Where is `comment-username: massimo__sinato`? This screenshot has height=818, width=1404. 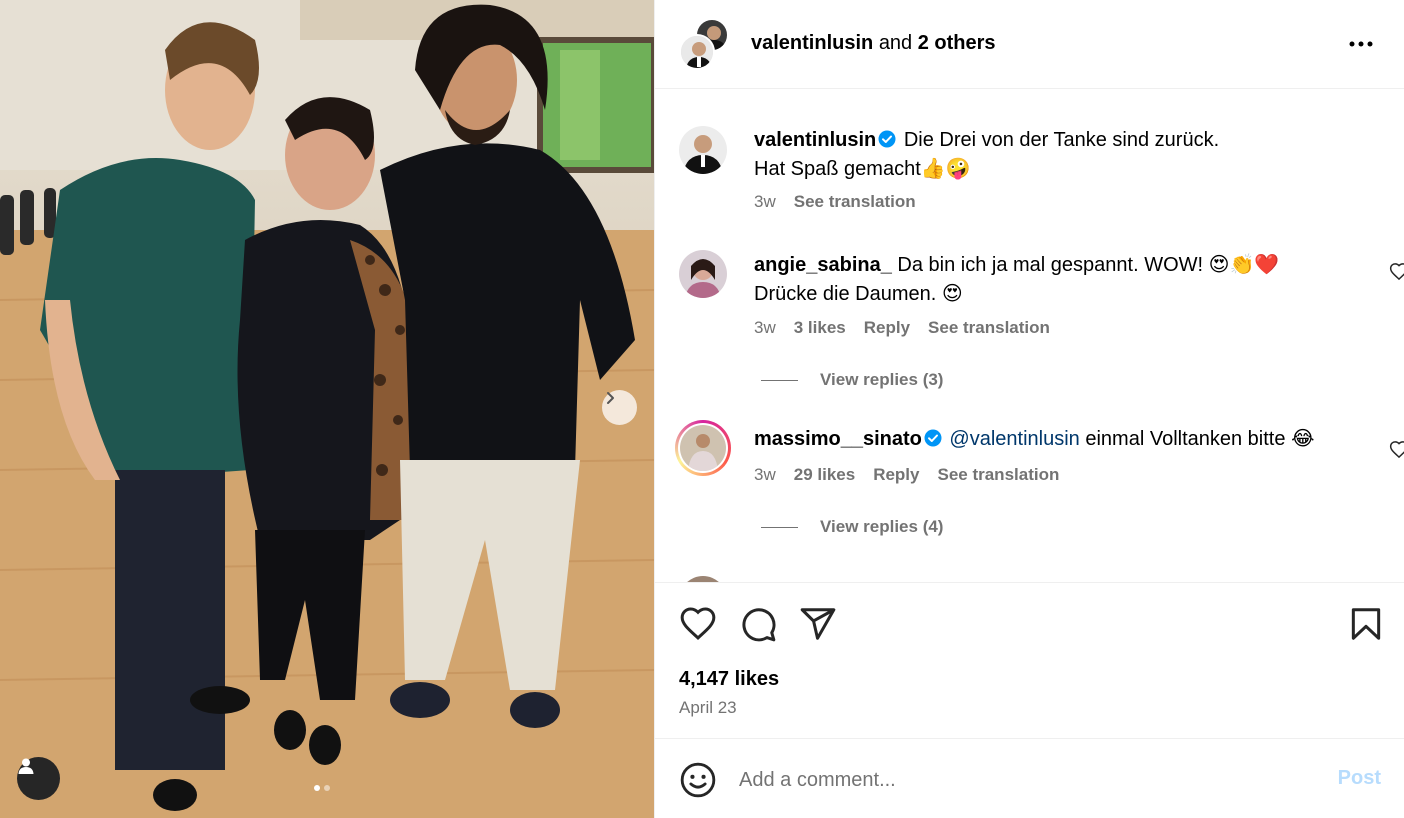 comment-username: massimo__sinato is located at coordinates (838, 439).